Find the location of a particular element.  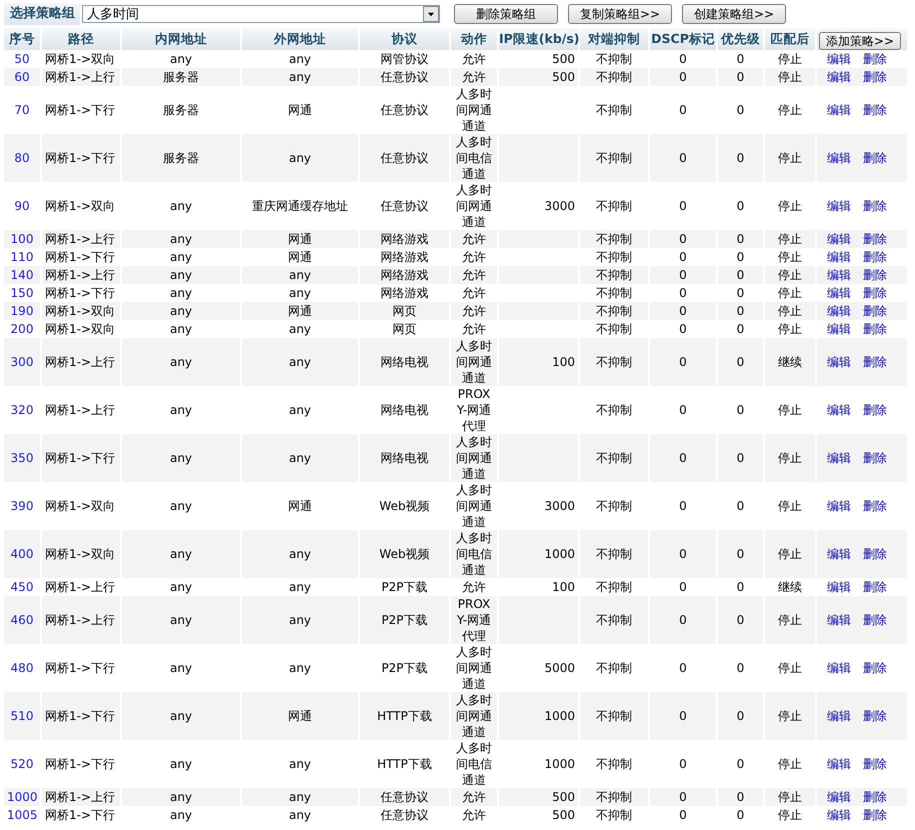

path-cell: 网桥1->双向 is located at coordinates (80, 329).